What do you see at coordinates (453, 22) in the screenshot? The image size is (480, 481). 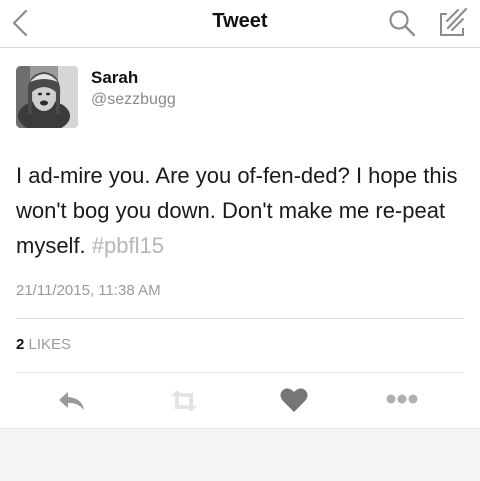 I see `compose-icon` at bounding box center [453, 22].